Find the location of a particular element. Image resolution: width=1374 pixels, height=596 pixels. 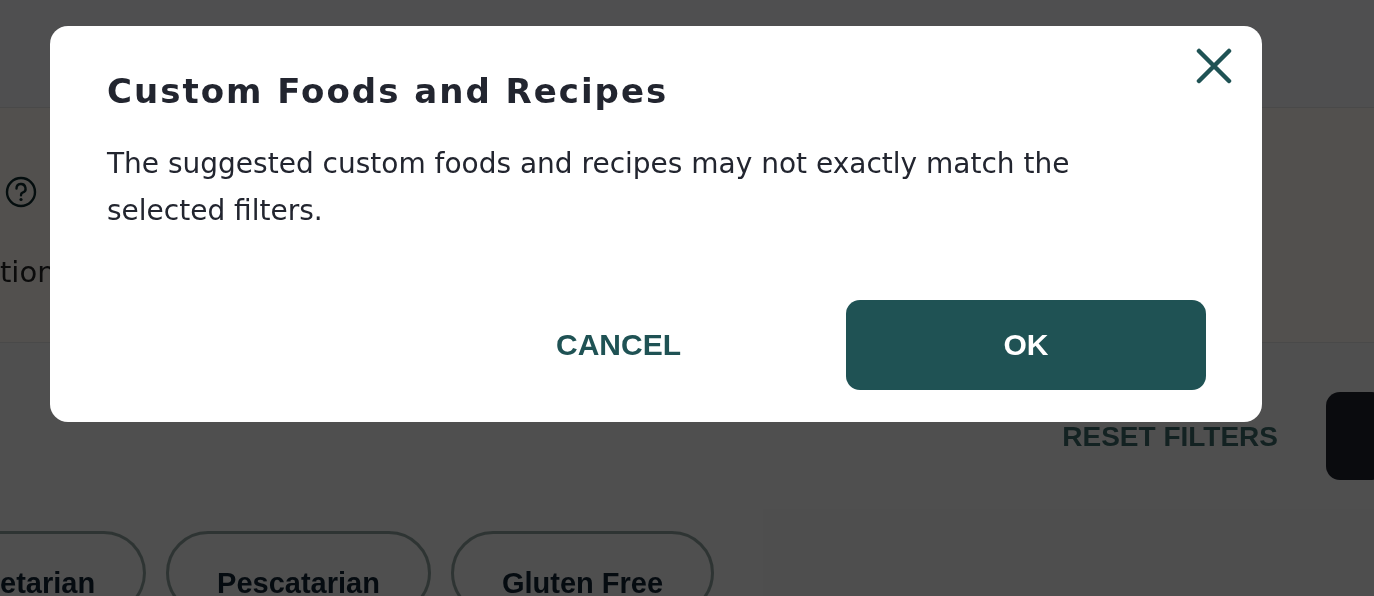

filter-chip: etarian is located at coordinates (73, 563).